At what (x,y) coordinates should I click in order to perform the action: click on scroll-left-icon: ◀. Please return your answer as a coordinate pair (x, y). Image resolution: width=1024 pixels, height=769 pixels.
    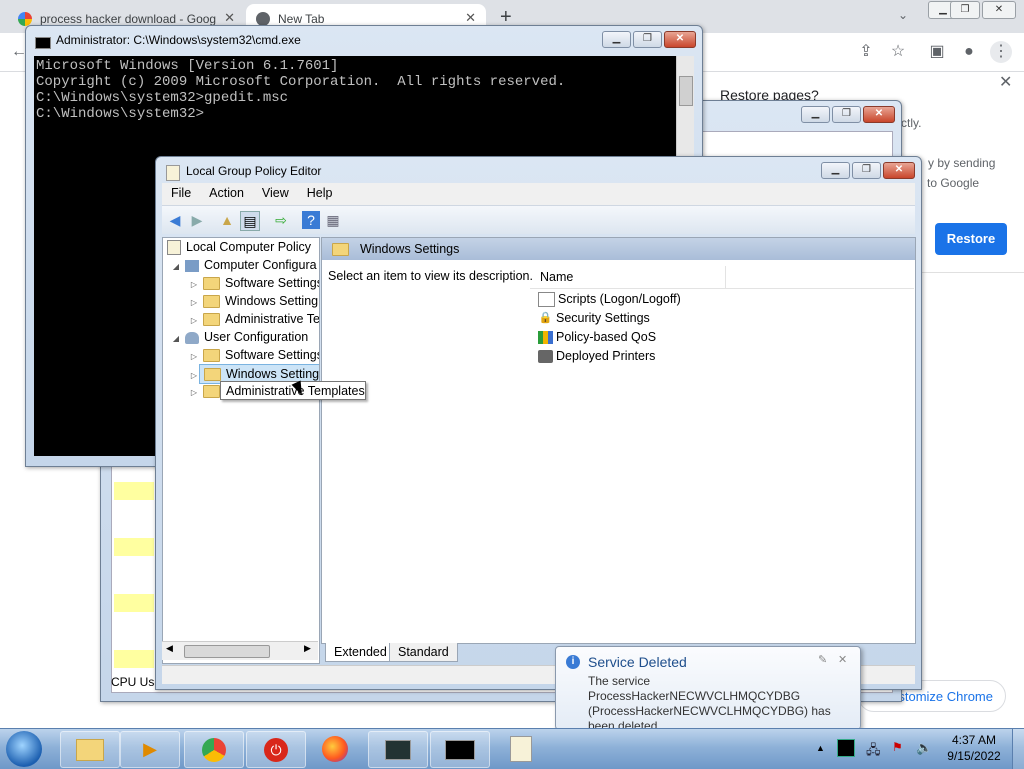
    Looking at the image, I should click on (169, 648).